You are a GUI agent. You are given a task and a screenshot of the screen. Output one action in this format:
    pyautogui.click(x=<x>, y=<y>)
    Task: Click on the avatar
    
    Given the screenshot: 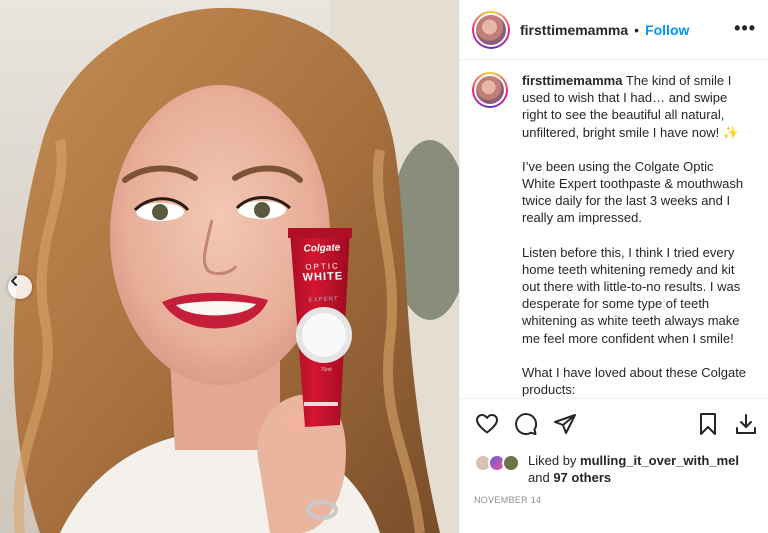 What is the action you would take?
    pyautogui.click(x=491, y=29)
    